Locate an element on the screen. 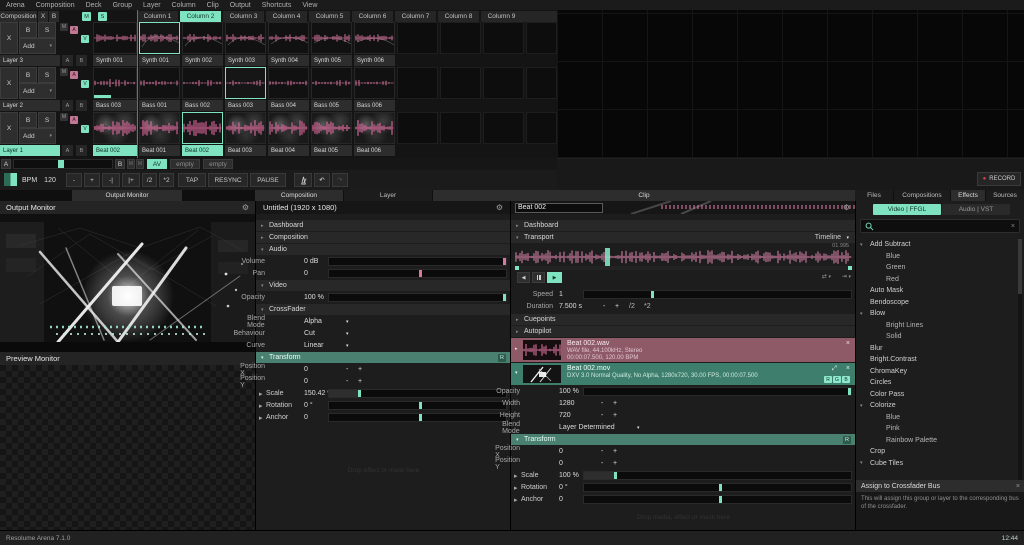  comp-select-value: Cut is located at coordinates (309, 333).